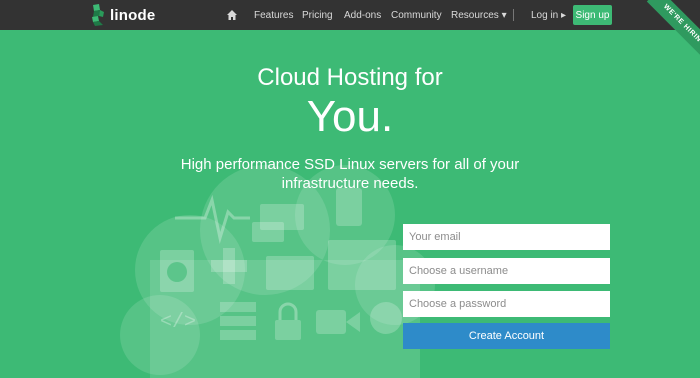 The image size is (700, 378). What do you see at coordinates (506, 304) in the screenshot?
I see `password-field` at bounding box center [506, 304].